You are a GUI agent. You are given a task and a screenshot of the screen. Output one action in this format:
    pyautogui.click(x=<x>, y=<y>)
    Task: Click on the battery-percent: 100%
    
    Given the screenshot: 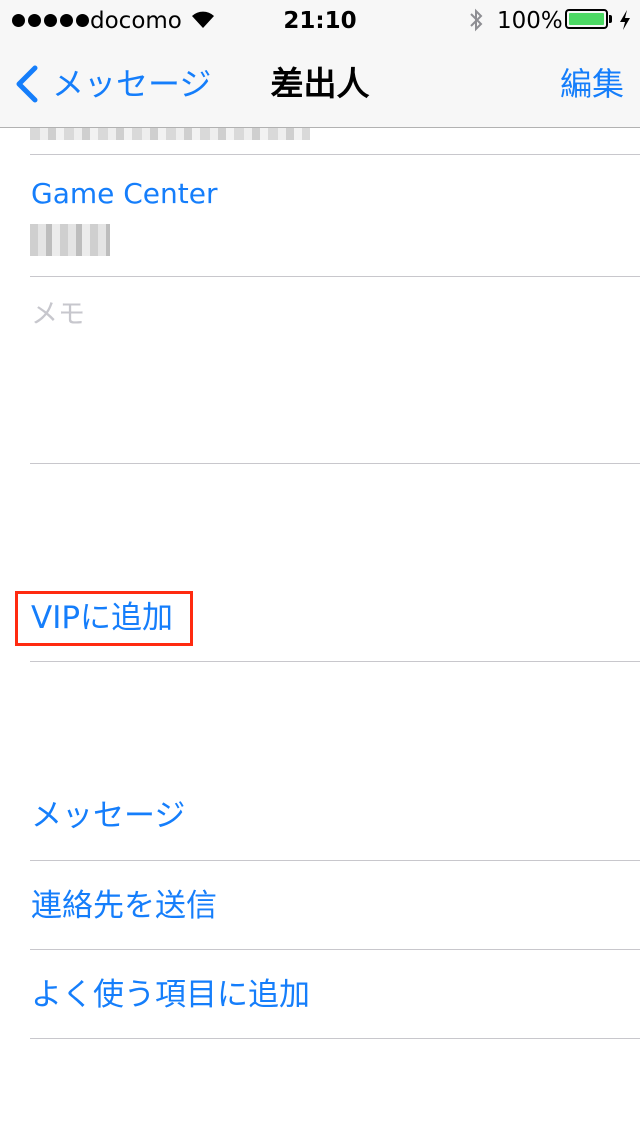 What is the action you would take?
    pyautogui.click(x=530, y=21)
    